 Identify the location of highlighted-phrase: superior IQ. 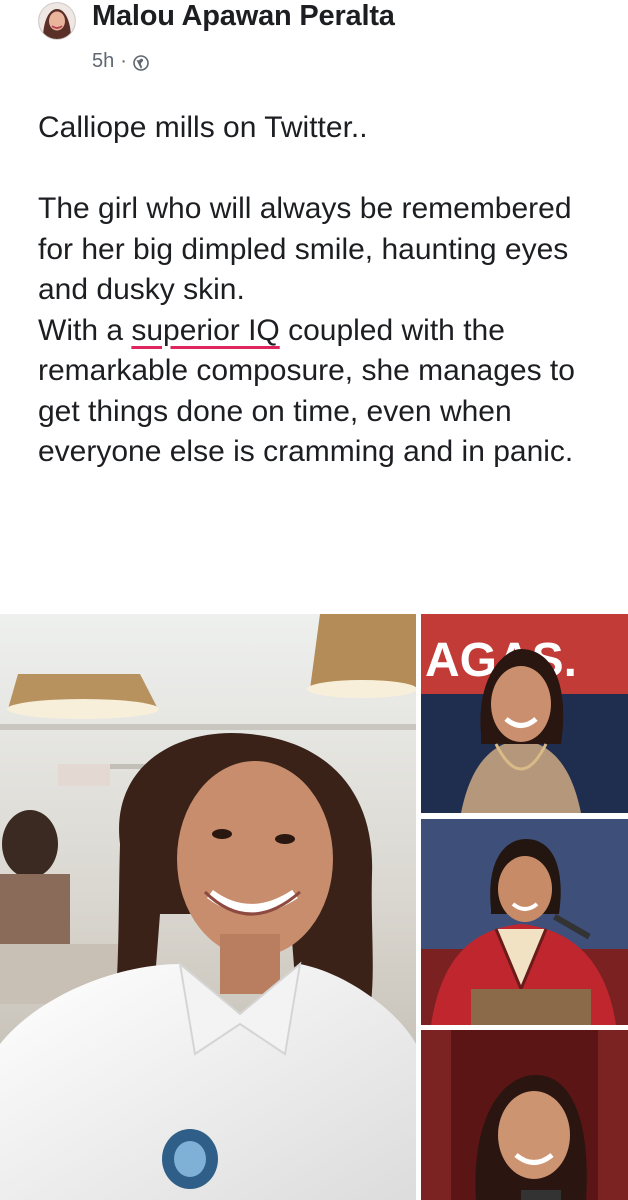
(205, 330).